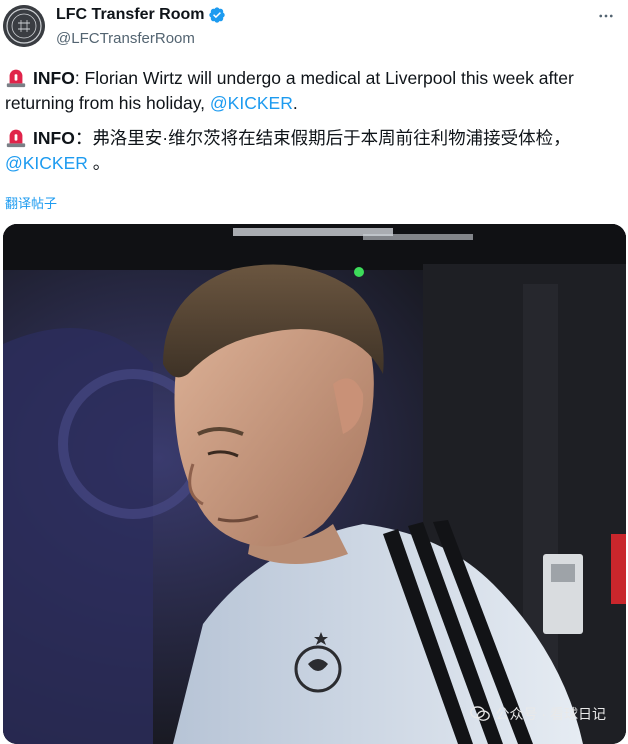  I want to click on avatar, so click(24, 26).